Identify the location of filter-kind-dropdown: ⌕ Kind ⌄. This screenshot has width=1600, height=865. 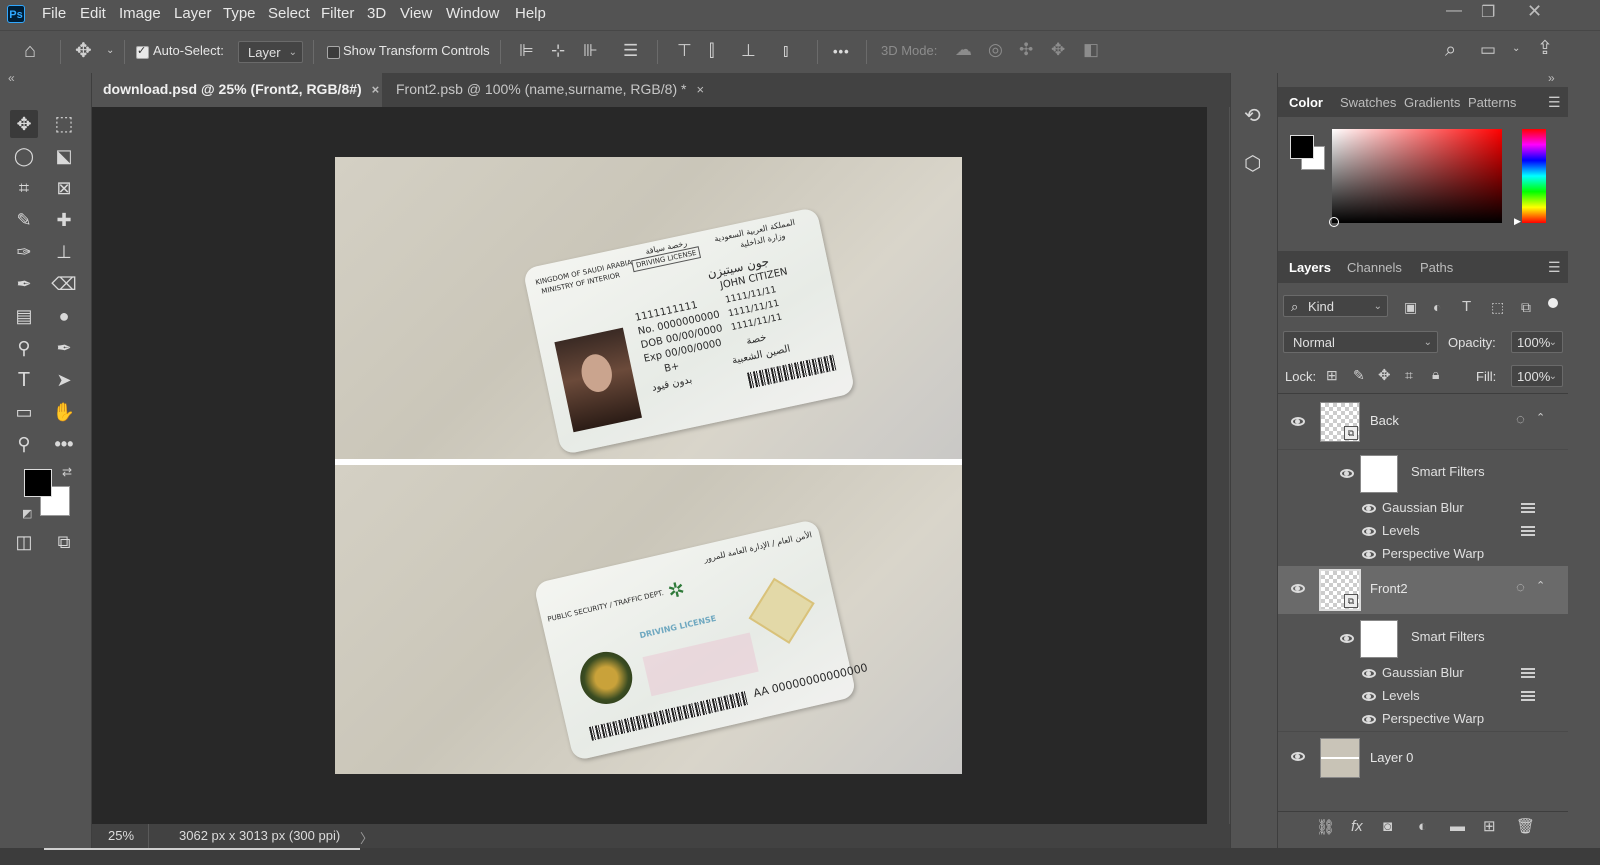
(1335, 306).